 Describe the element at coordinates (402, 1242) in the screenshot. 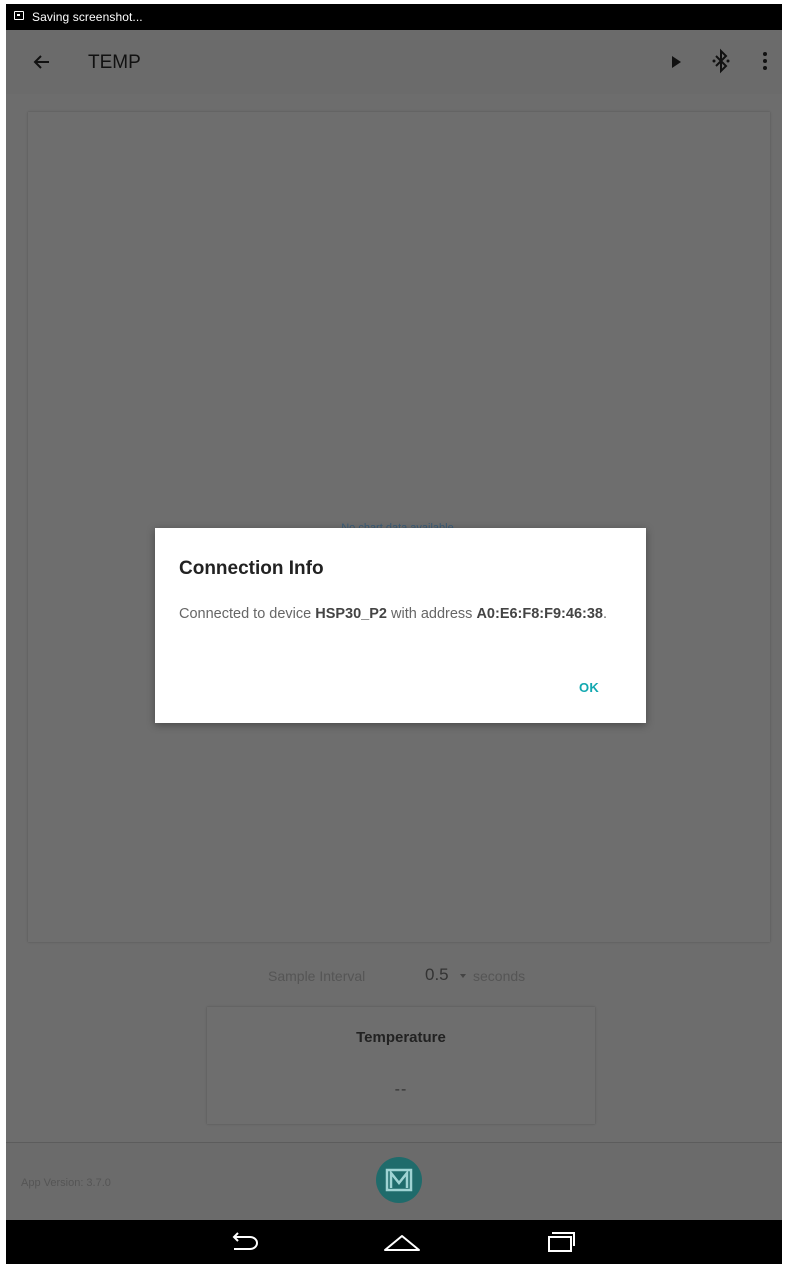

I see `home-nav-icon` at that location.